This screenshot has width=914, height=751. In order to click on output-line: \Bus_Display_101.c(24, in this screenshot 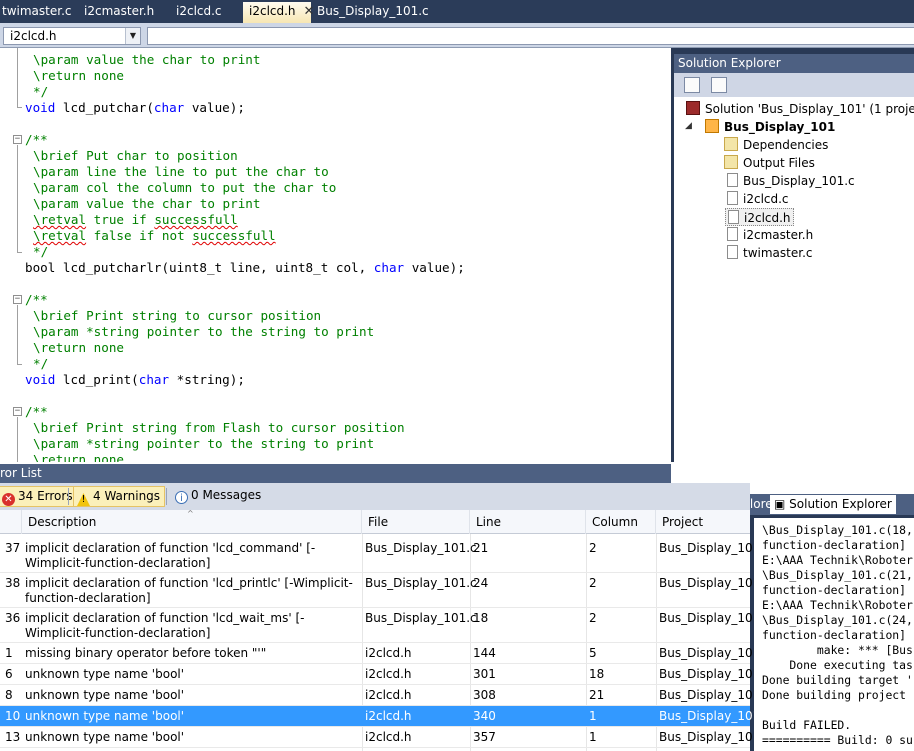, I will do `click(837, 620)`.